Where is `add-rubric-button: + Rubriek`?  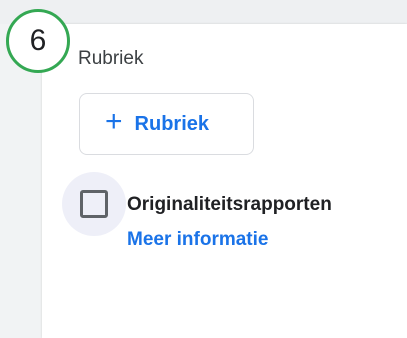
add-rubric-button: + Rubriek is located at coordinates (166, 124).